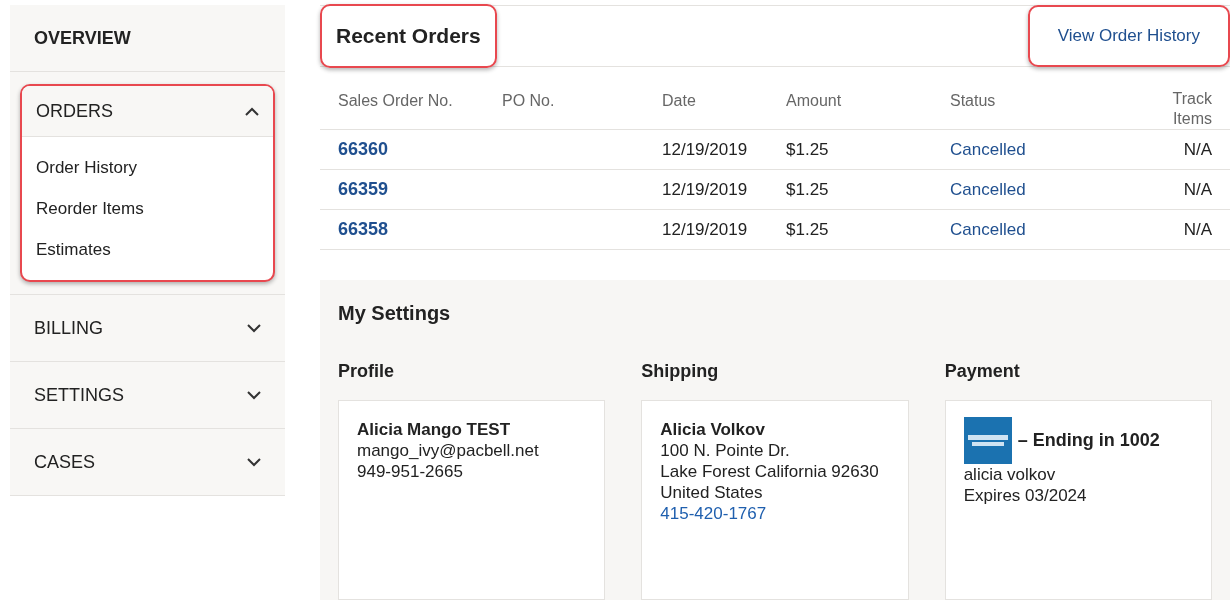  What do you see at coordinates (713, 513) in the screenshot?
I see `phone-link: 415-420-1767` at bounding box center [713, 513].